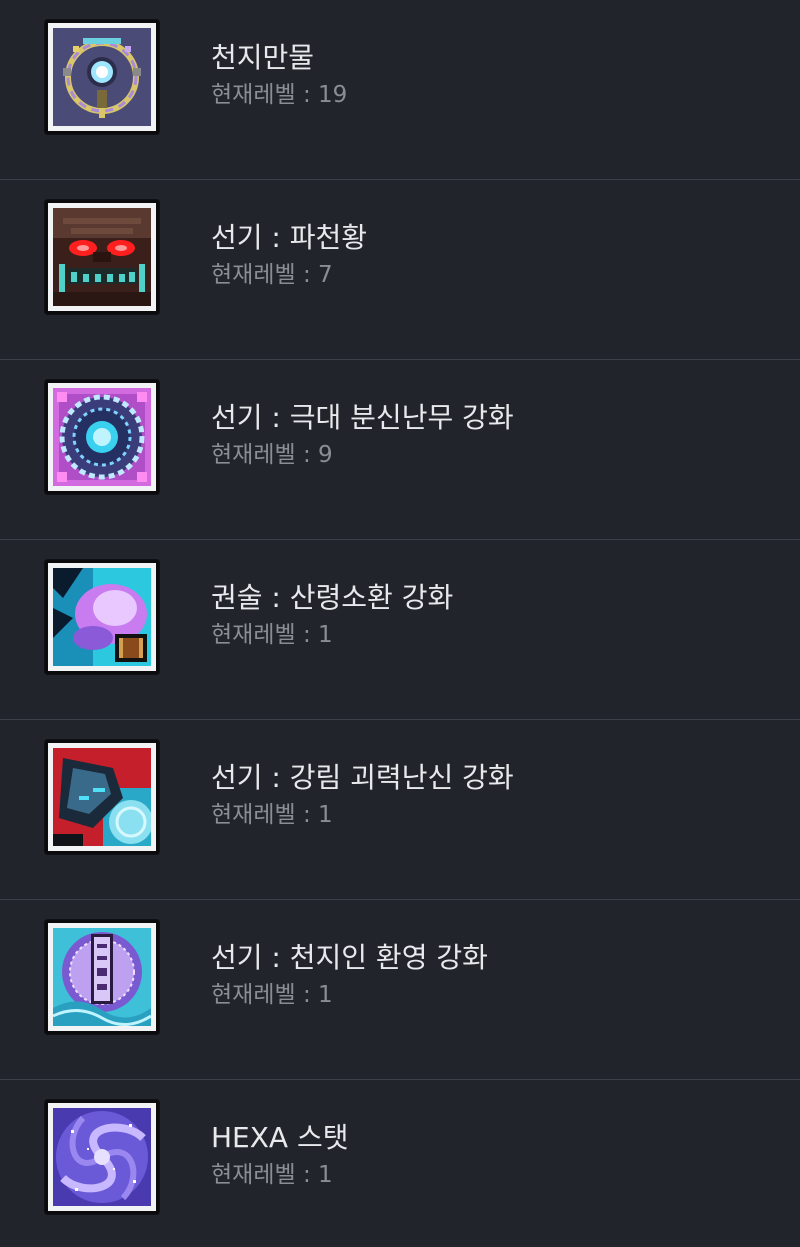  I want to click on skill-name: 천지만물, so click(263, 57).